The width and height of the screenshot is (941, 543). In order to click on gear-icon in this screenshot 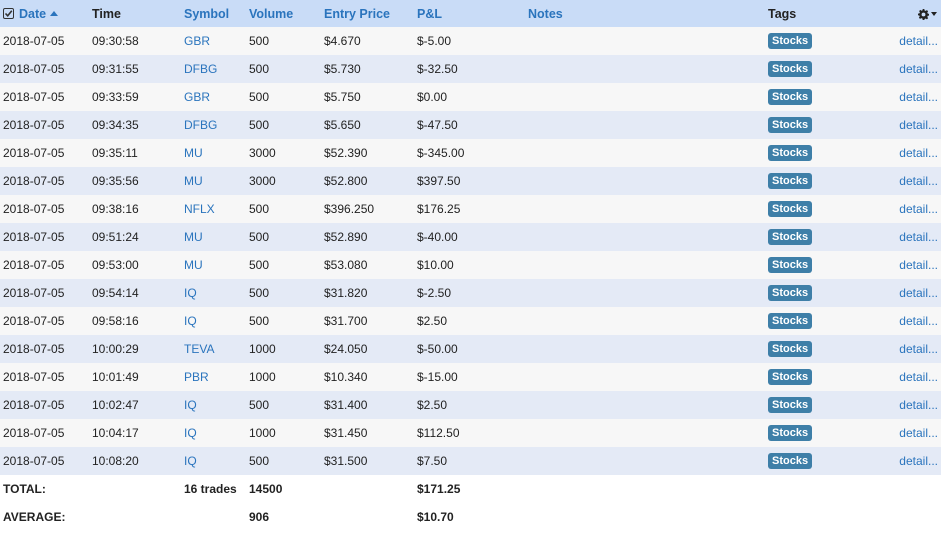, I will do `click(923, 14)`.